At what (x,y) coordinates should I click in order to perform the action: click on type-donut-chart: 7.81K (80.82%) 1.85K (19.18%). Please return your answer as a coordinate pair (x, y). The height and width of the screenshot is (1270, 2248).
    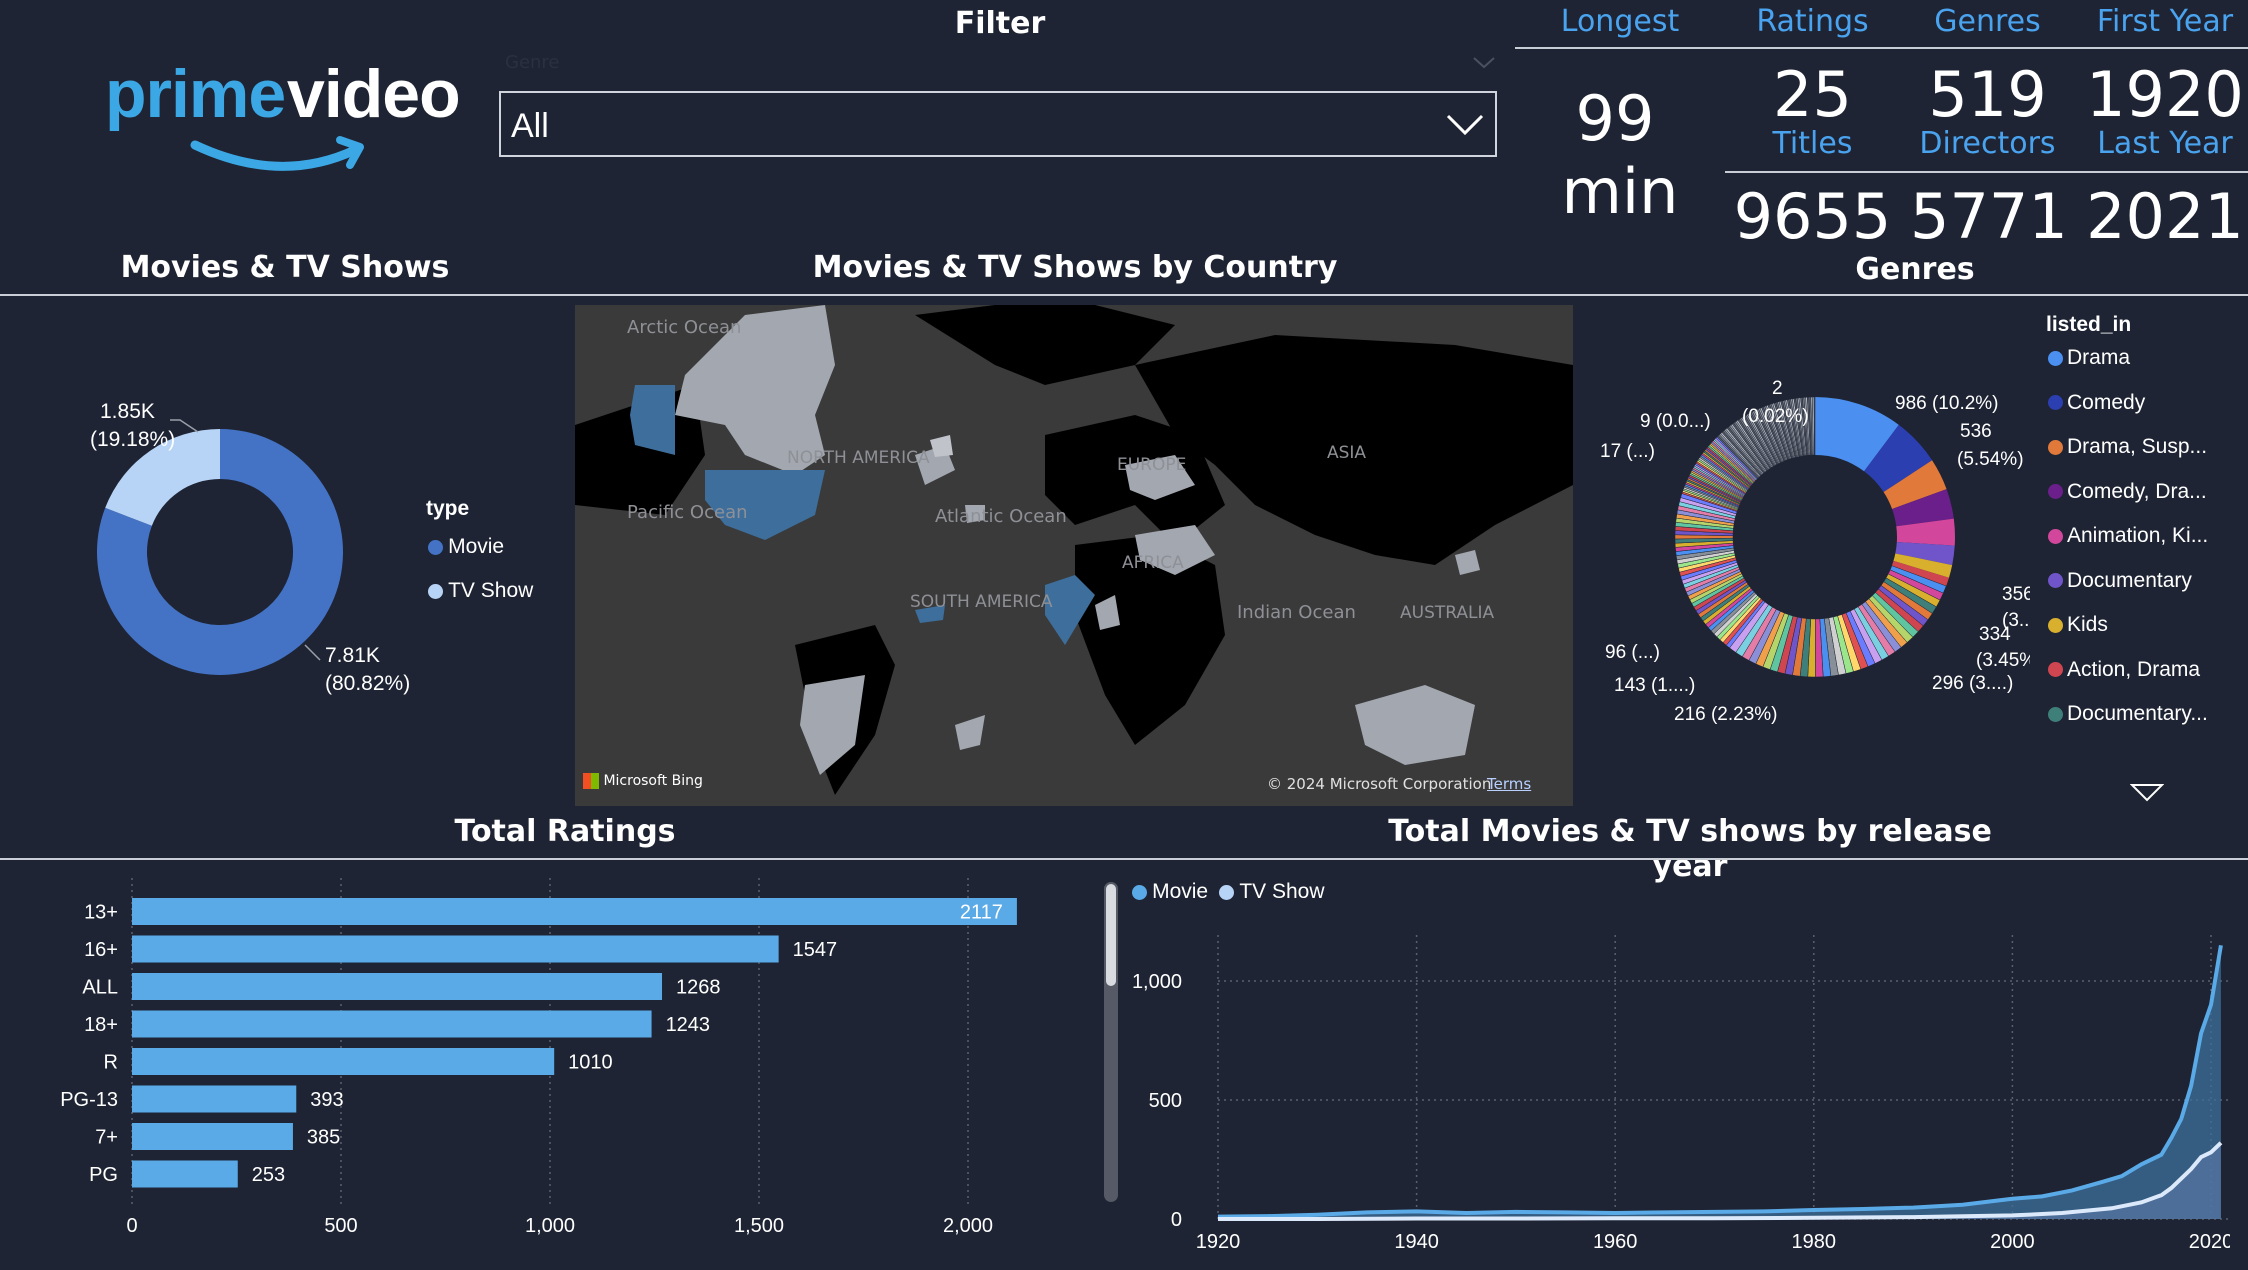
    Looking at the image, I should click on (250, 547).